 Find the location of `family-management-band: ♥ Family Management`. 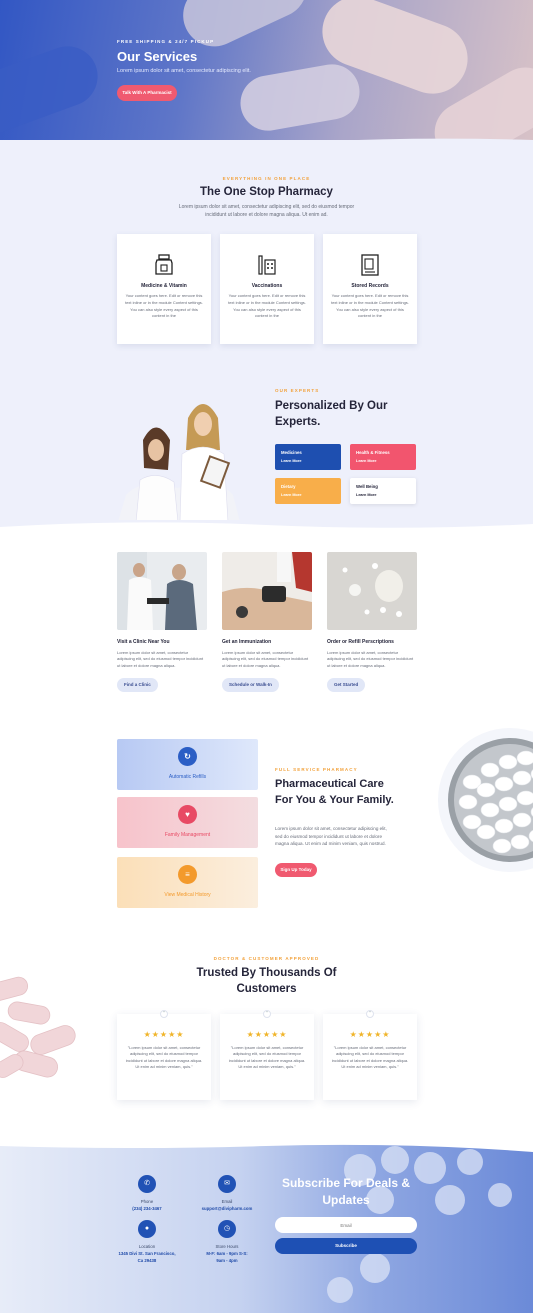

family-management-band: ♥ Family Management is located at coordinates (187, 822).